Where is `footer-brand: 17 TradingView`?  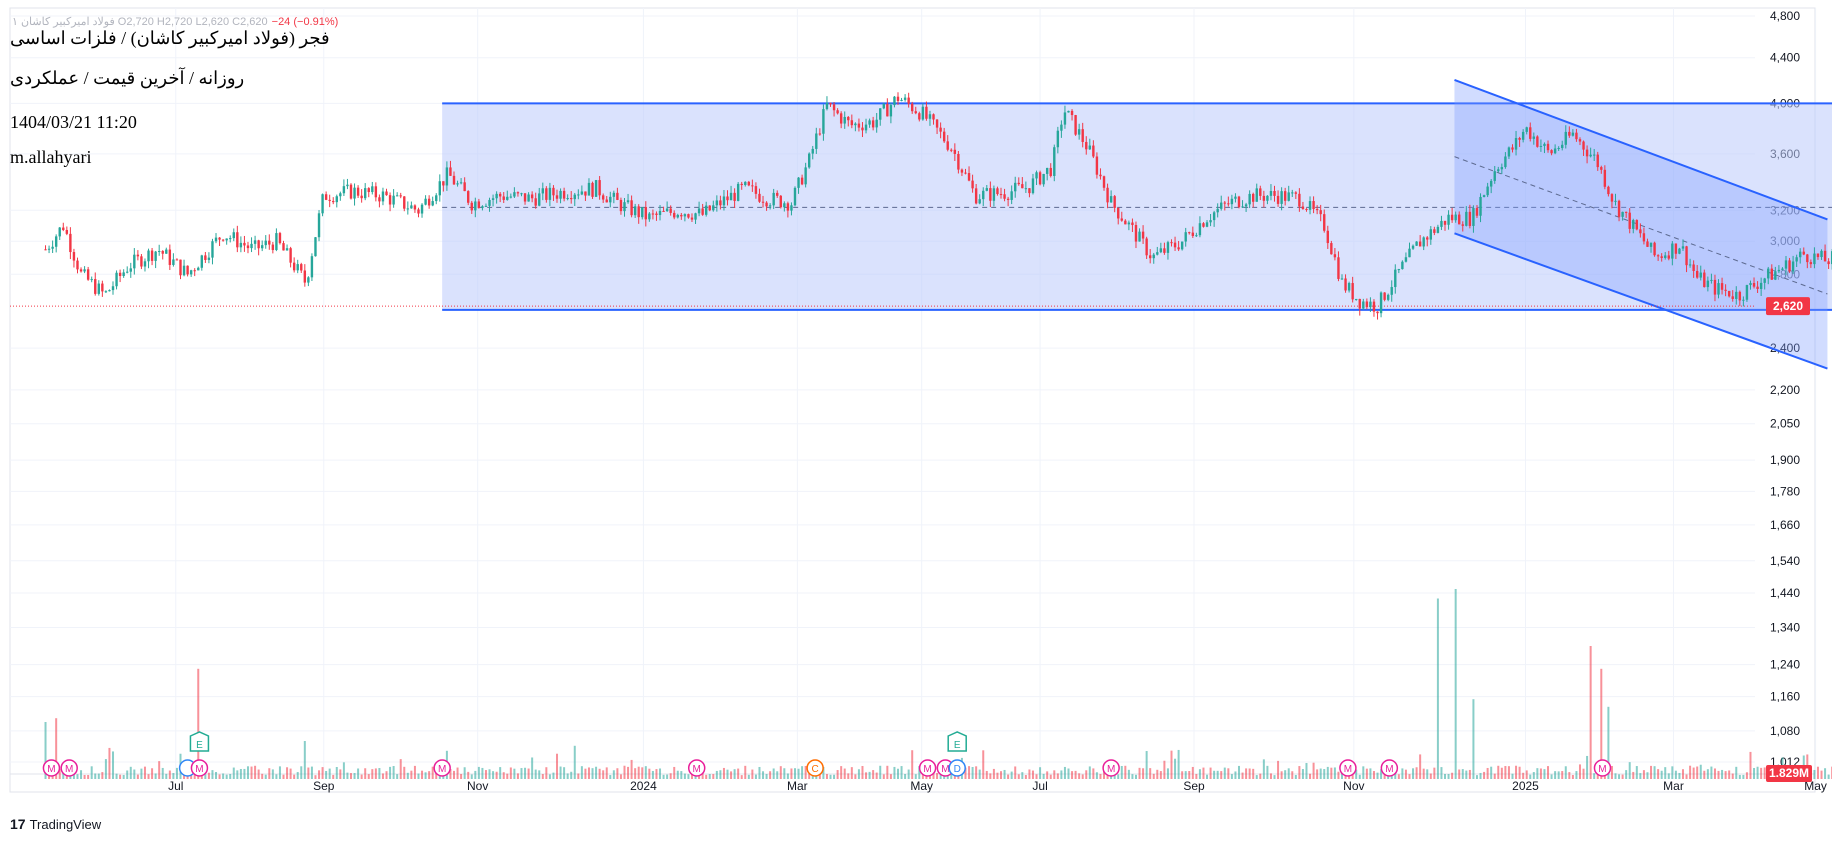
footer-brand: 17 TradingView is located at coordinates (55, 824).